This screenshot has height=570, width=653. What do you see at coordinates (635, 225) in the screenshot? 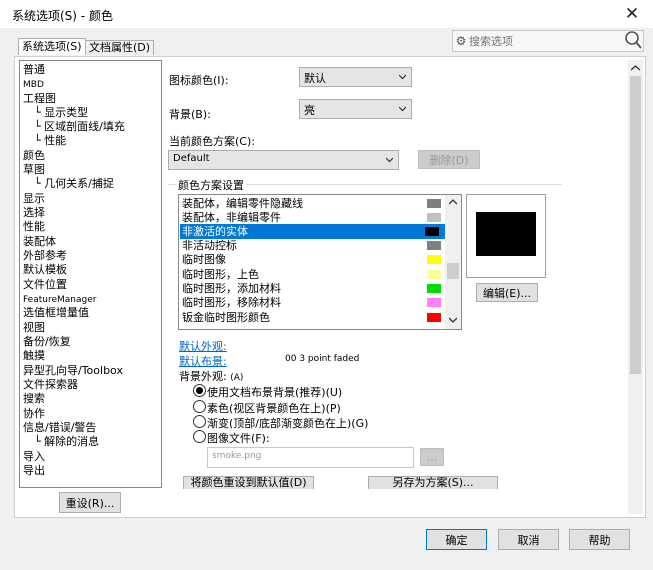
I see `panel-scroll-thumb` at bounding box center [635, 225].